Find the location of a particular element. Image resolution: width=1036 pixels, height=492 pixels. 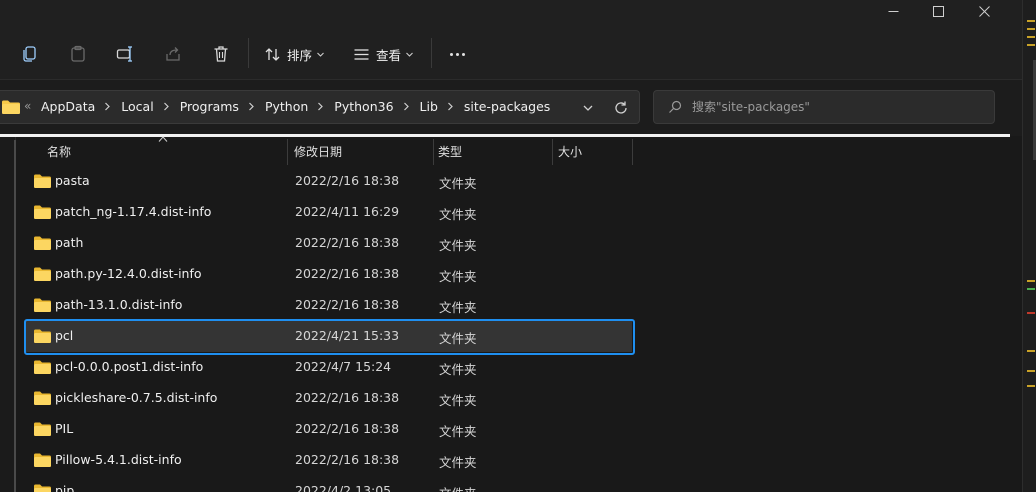

file-modified: 2022/4/21 15:33 is located at coordinates (347, 335).